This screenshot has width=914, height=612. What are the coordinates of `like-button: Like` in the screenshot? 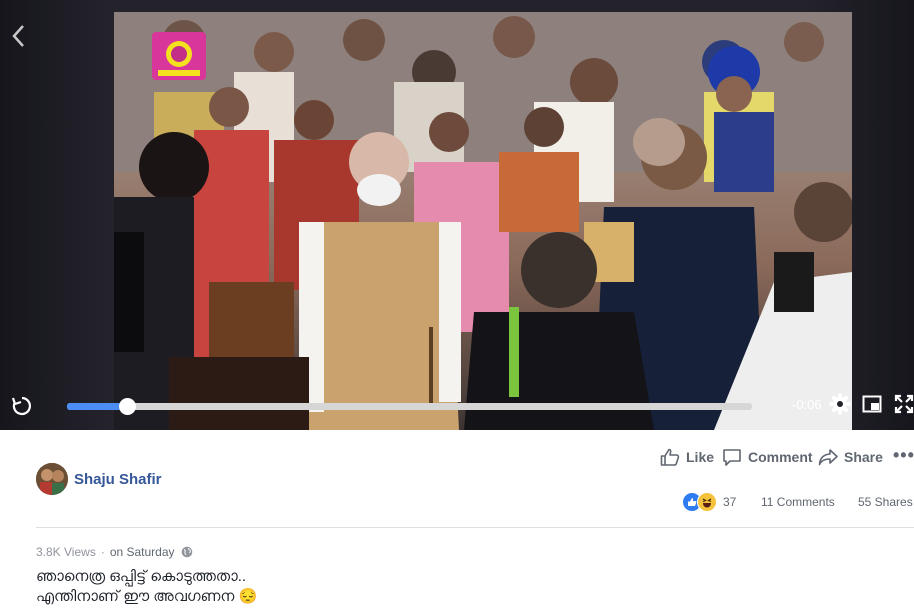 It's located at (687, 457).